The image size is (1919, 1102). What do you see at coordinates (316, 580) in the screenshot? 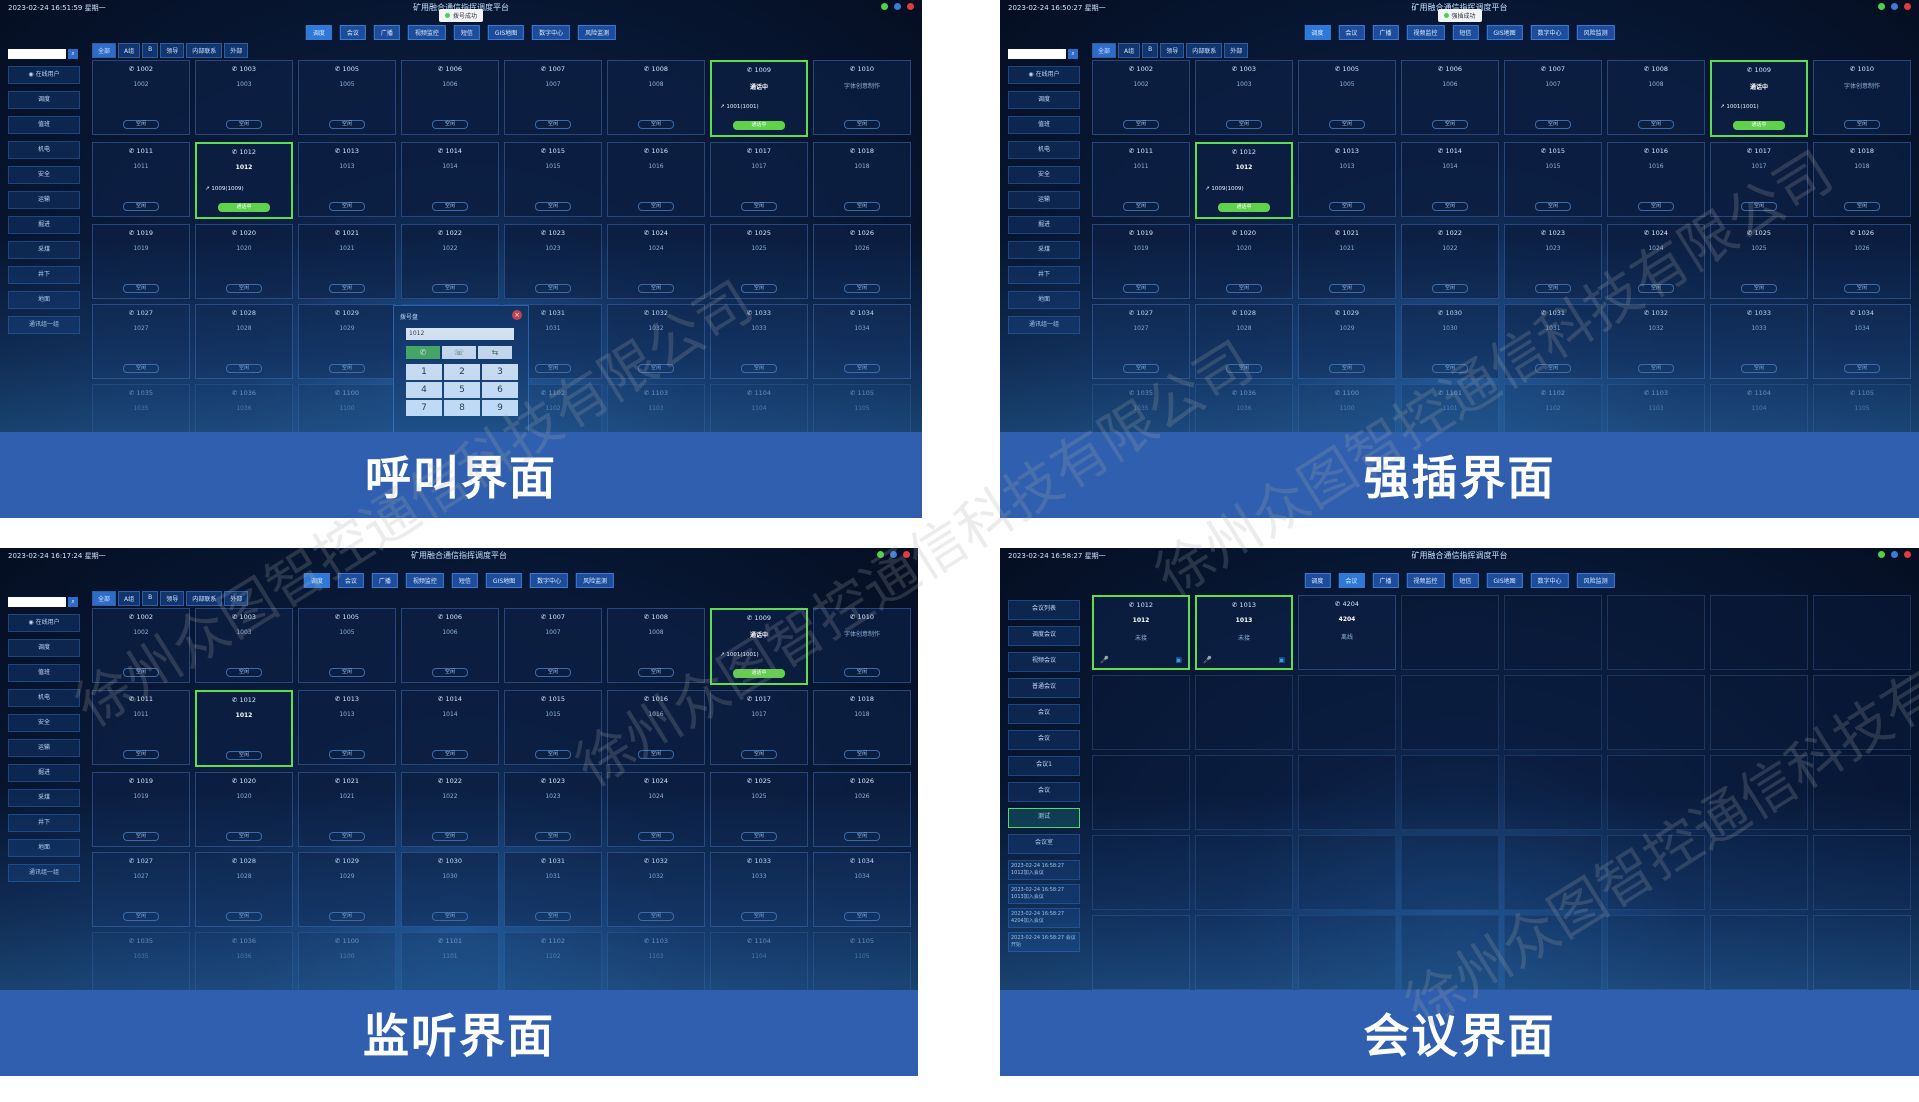
I see `nav-item: 调度` at bounding box center [316, 580].